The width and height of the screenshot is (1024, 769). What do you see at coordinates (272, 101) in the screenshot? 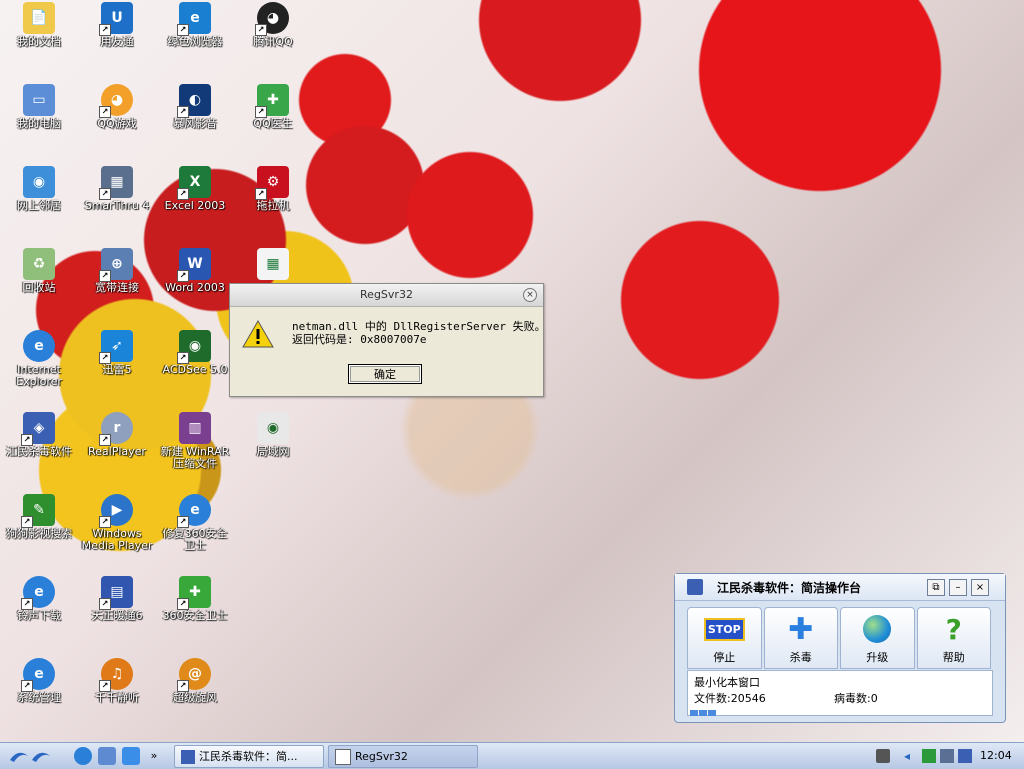
I see `shield-icon: ✚ ↗` at bounding box center [272, 101].